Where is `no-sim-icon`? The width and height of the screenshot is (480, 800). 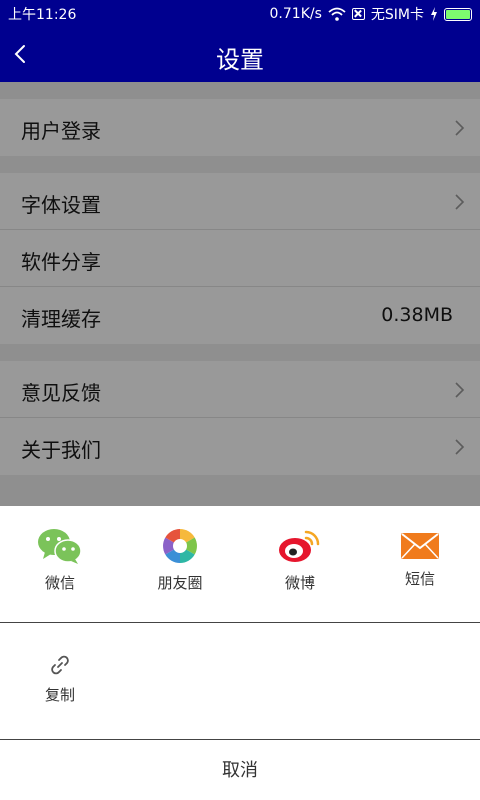 no-sim-icon is located at coordinates (358, 14).